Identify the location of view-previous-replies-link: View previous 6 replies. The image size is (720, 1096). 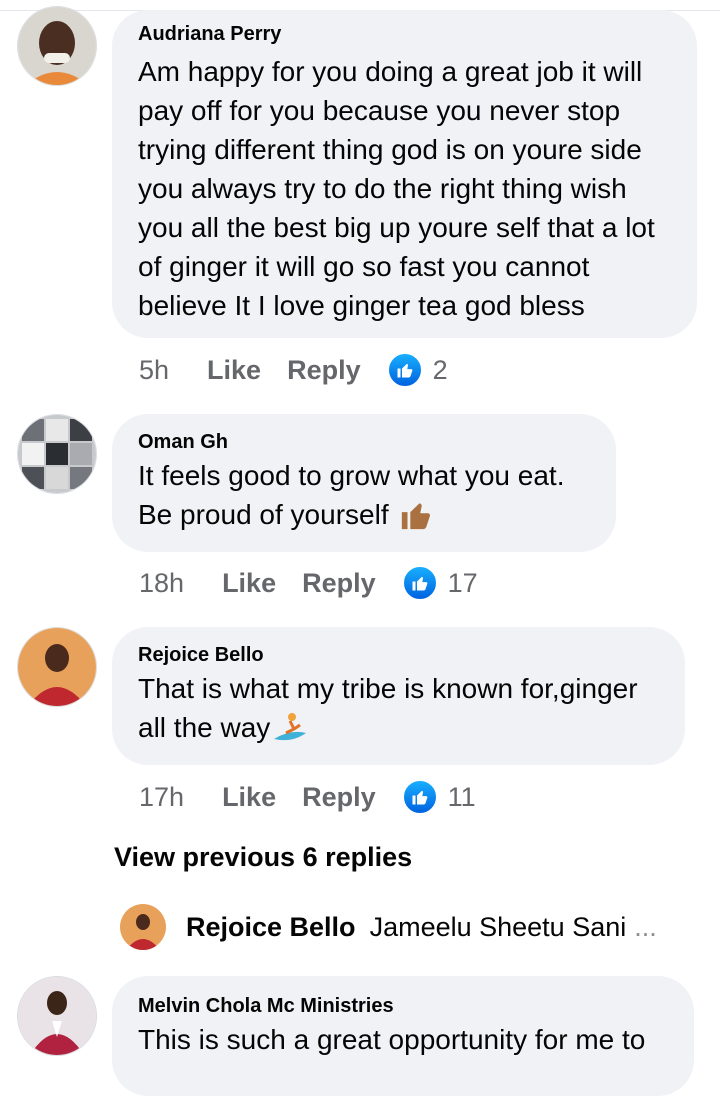
(263, 857).